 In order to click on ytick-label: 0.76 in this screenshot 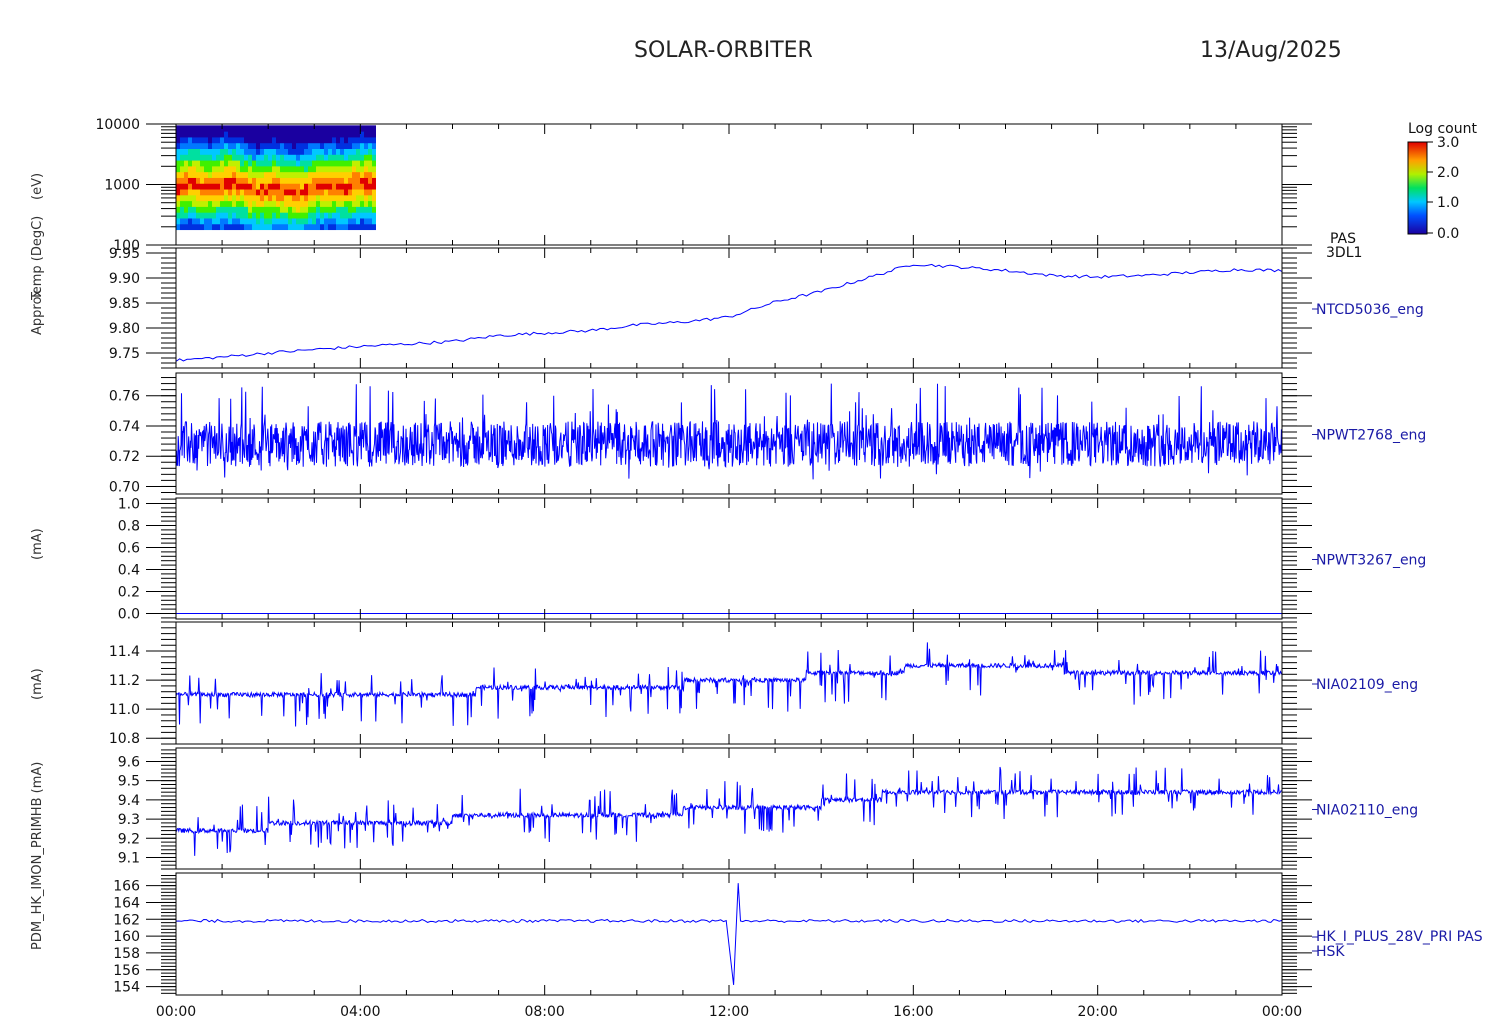, I will do `click(124, 397)`.